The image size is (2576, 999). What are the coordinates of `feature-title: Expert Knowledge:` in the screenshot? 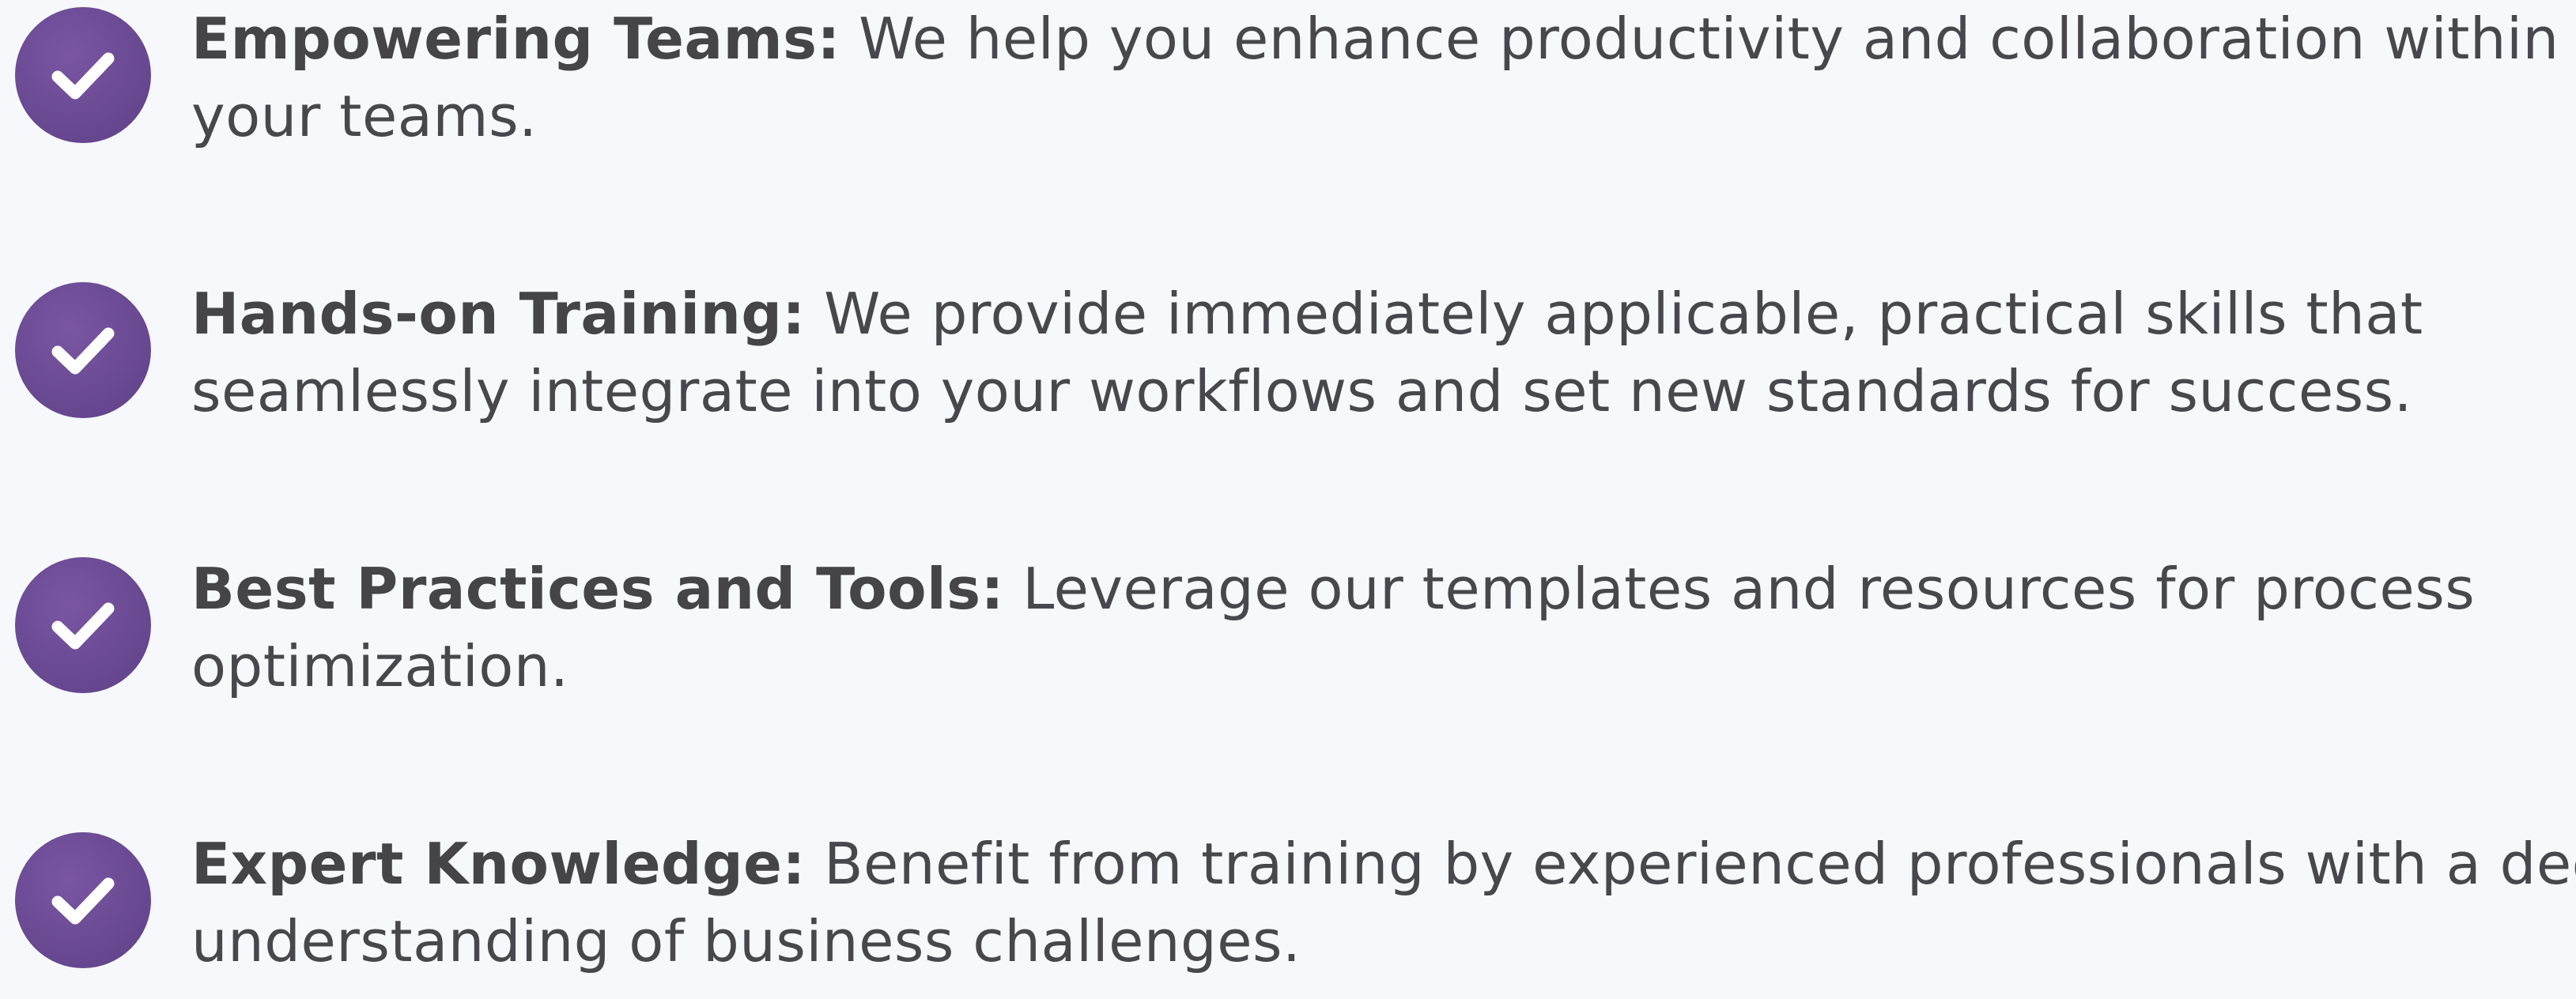 It's located at (498, 864).